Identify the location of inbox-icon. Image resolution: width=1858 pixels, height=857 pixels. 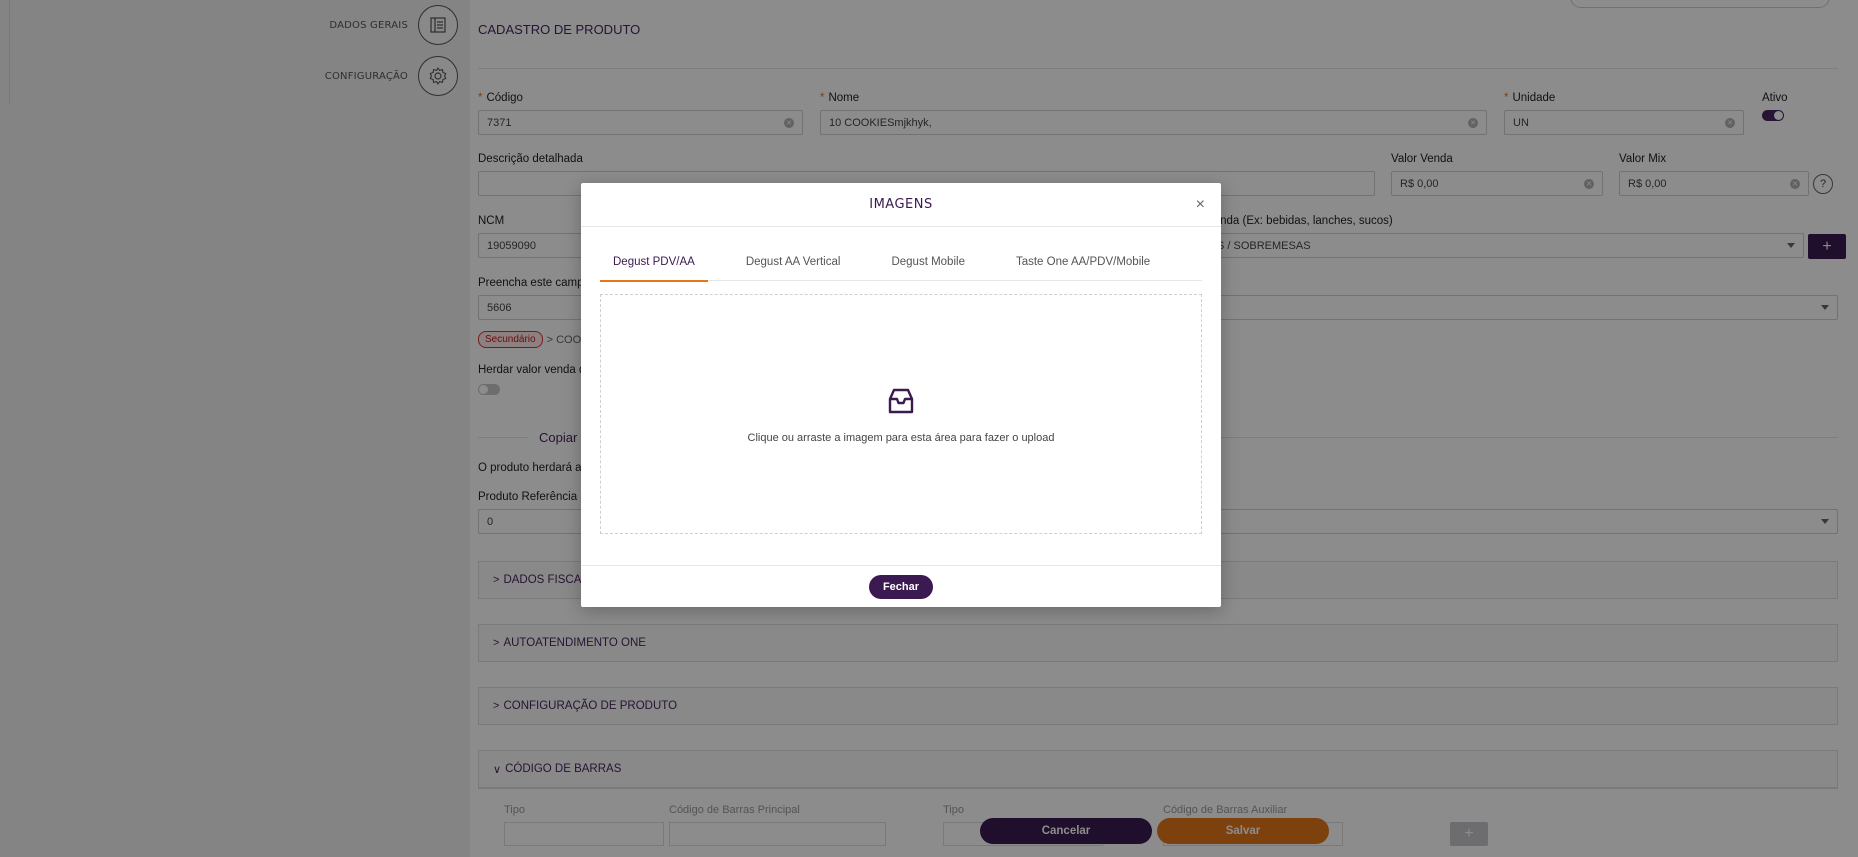
(901, 402).